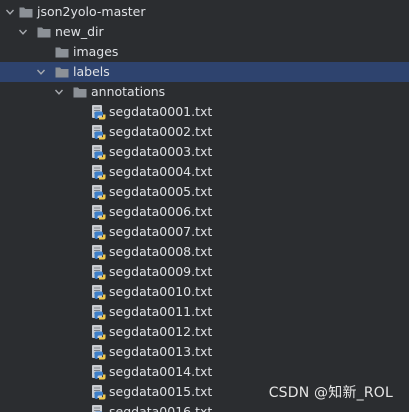  Describe the element at coordinates (161, 271) in the screenshot. I see `file-name-label: segdata0009.txt` at that location.